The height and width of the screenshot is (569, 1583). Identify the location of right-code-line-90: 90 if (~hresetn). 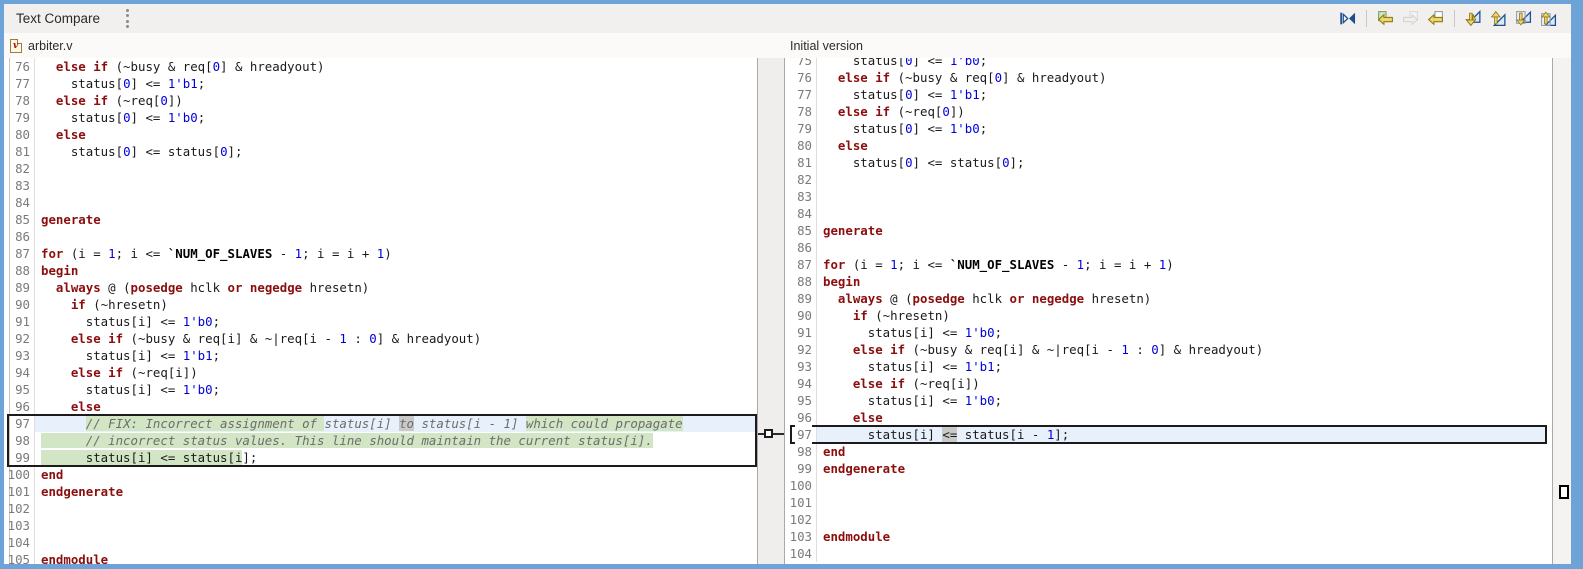
(1168, 315).